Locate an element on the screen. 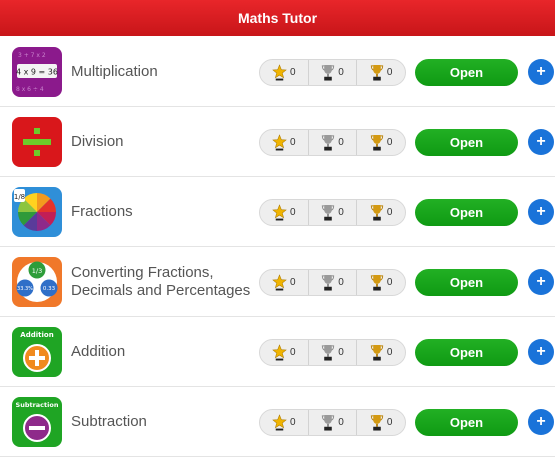  app-title: Maths Tutor is located at coordinates (277, 18).